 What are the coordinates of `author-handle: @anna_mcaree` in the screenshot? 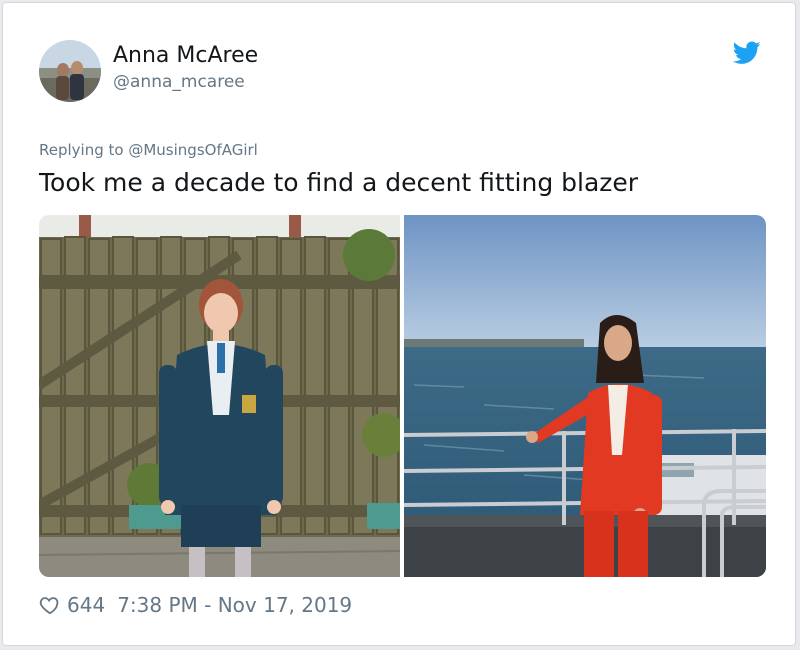 It's located at (179, 82).